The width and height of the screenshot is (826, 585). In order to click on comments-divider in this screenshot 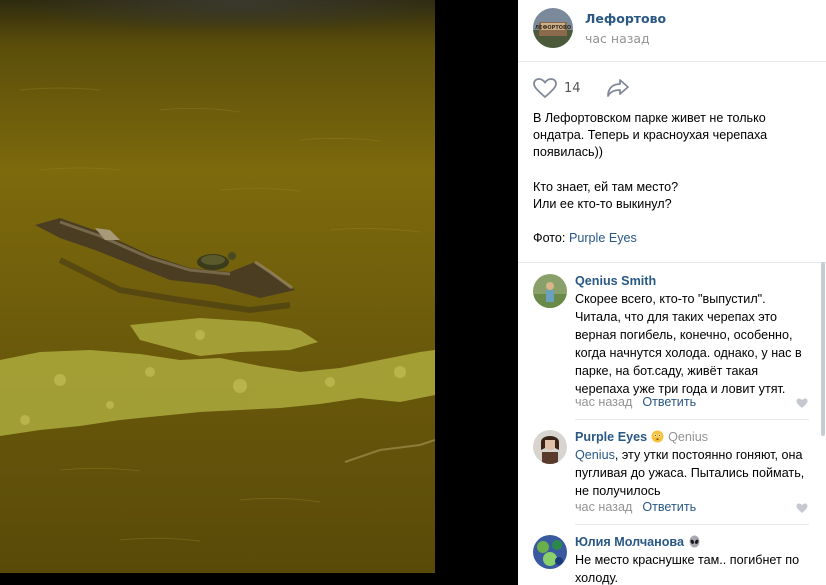, I will do `click(672, 262)`.